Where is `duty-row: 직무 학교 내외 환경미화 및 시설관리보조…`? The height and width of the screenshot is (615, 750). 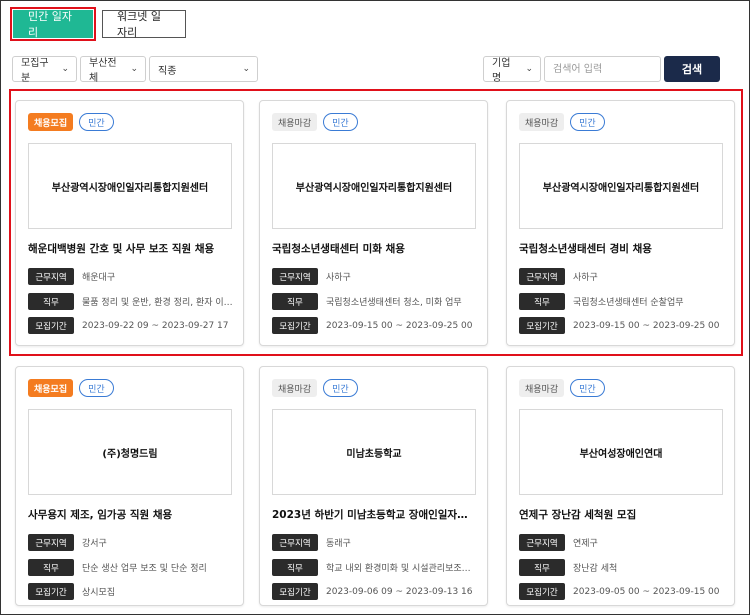 duty-row: 직무 학교 내외 환경미화 및 시설관리보조… is located at coordinates (377, 567).